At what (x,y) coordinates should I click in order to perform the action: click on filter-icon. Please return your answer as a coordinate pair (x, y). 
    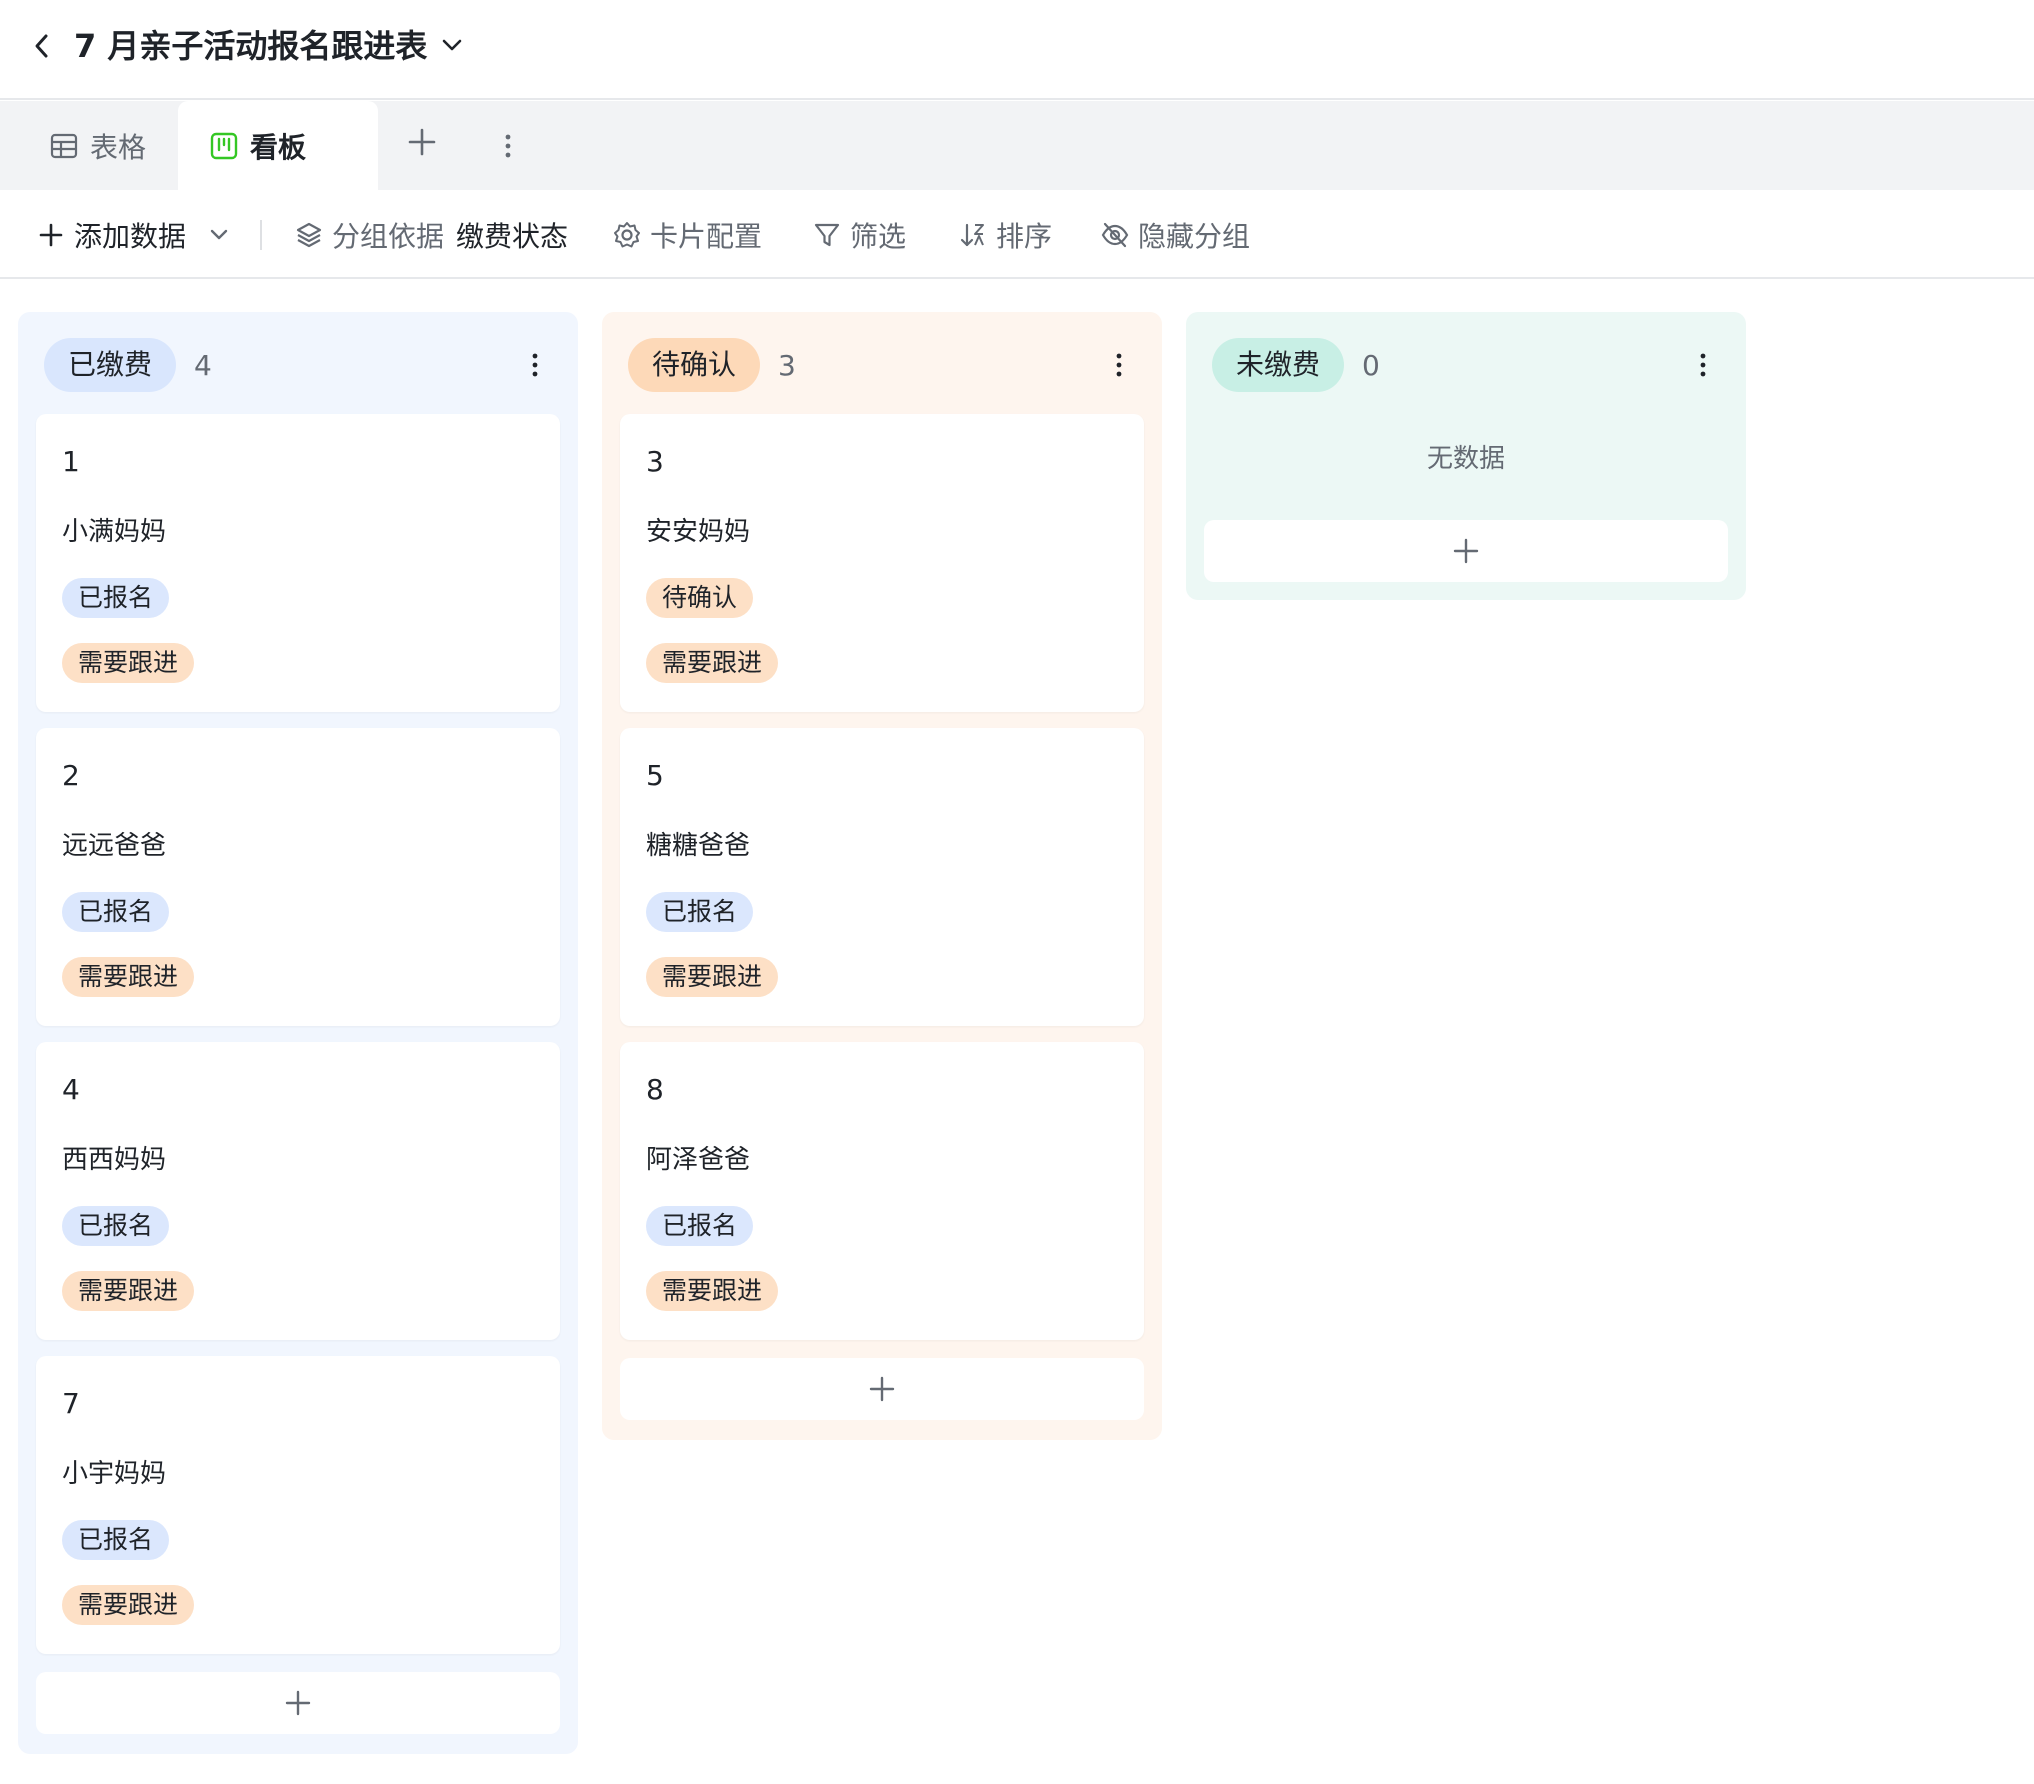
    Looking at the image, I should click on (827, 234).